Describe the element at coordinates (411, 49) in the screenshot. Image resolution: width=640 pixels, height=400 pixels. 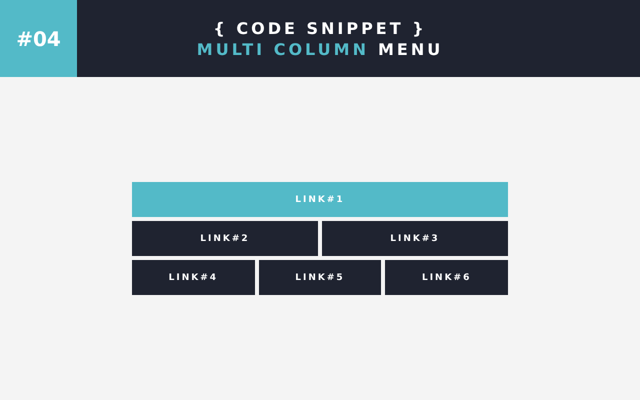
I see `subtitle: MENU` at that location.